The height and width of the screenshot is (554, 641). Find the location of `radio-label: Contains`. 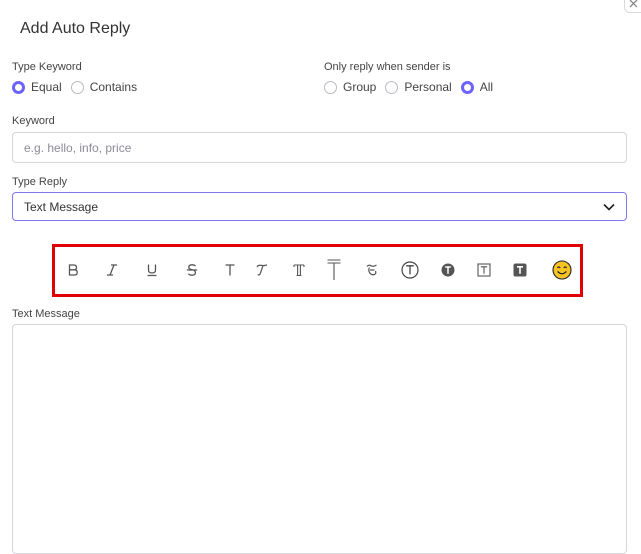

radio-label: Contains is located at coordinates (113, 87).